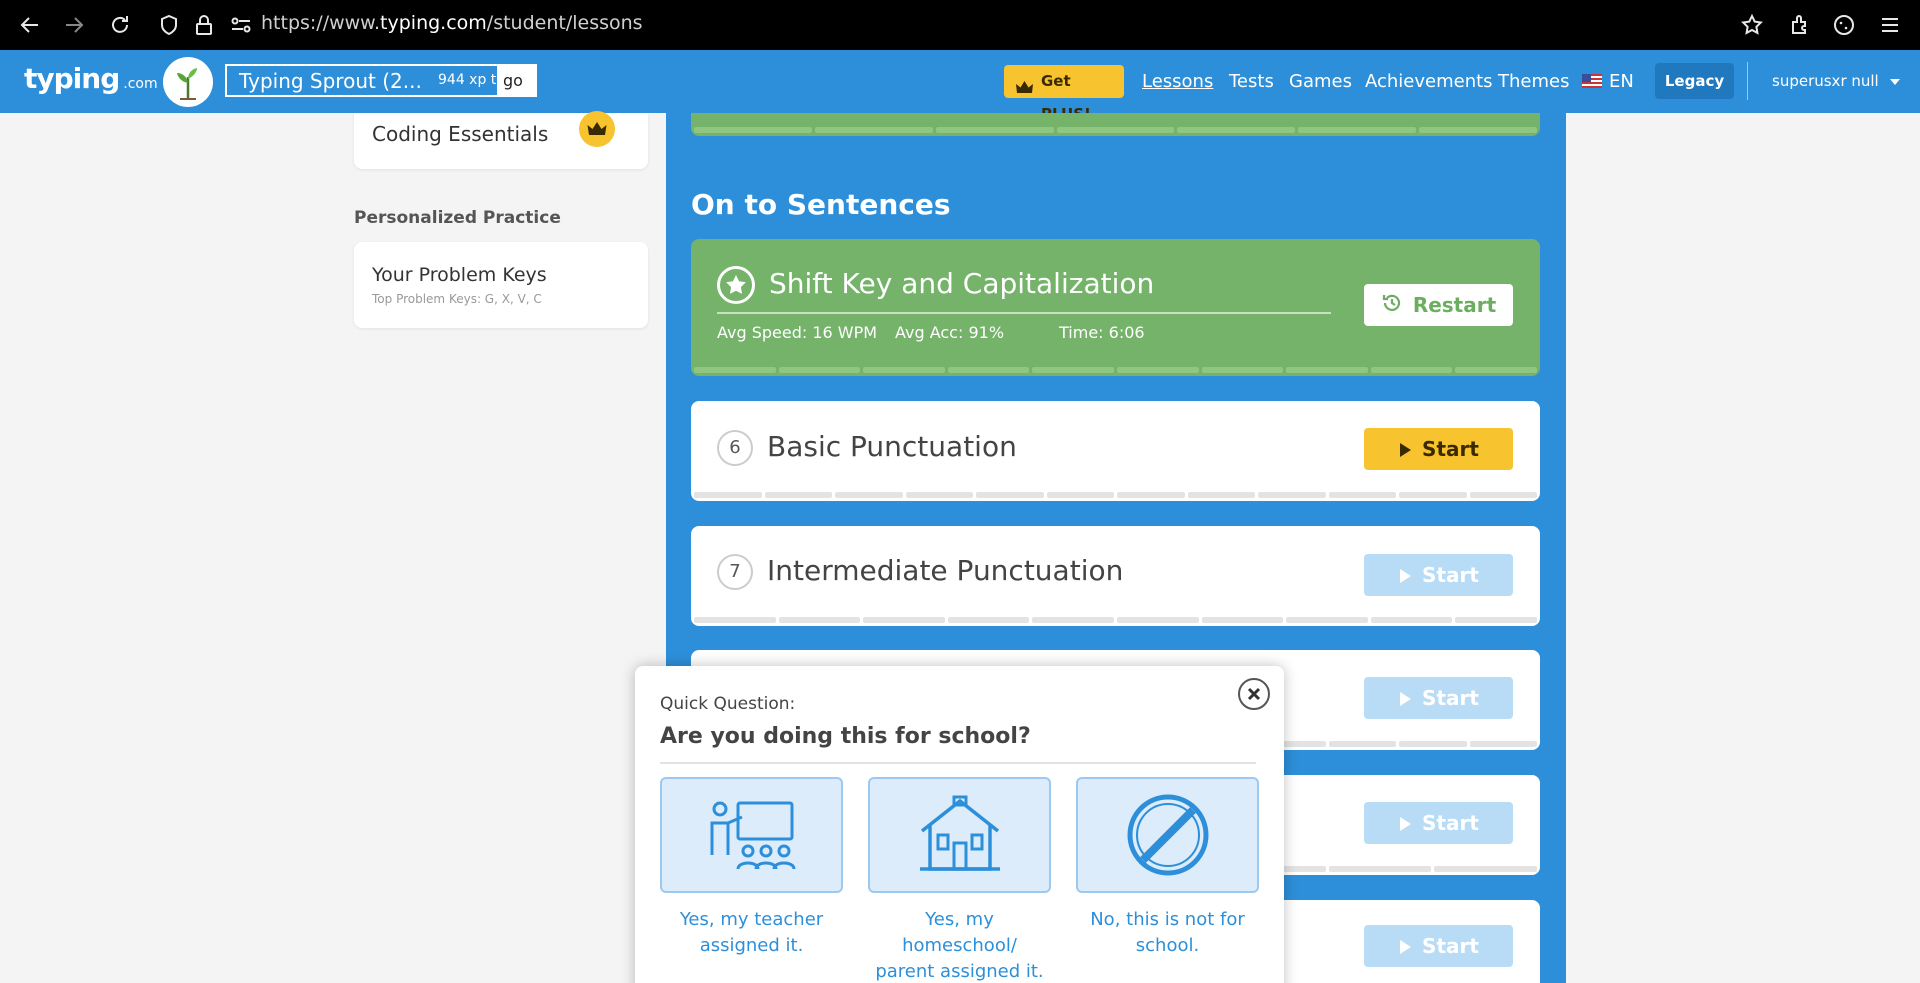  What do you see at coordinates (1167, 933) in the screenshot?
I see `choice-not-school-label: No, this is not for school.` at bounding box center [1167, 933].